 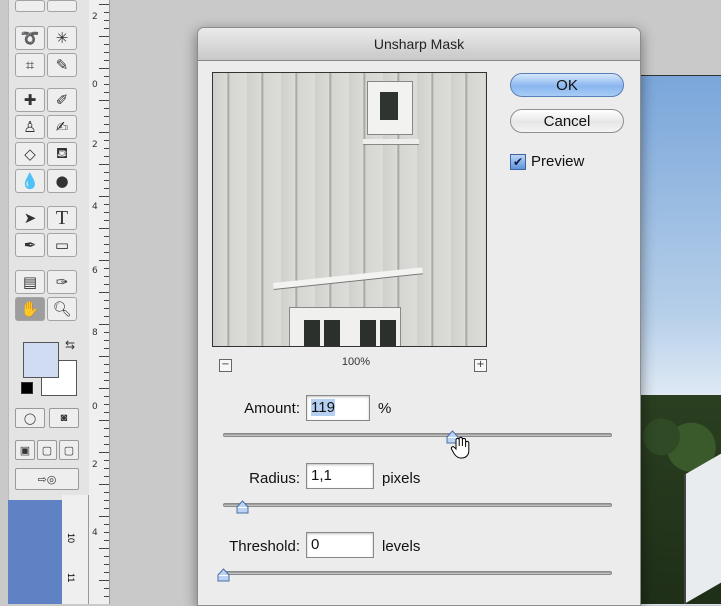 What do you see at coordinates (62, 154) in the screenshot?
I see `paint-bucket-tool: ⛾` at bounding box center [62, 154].